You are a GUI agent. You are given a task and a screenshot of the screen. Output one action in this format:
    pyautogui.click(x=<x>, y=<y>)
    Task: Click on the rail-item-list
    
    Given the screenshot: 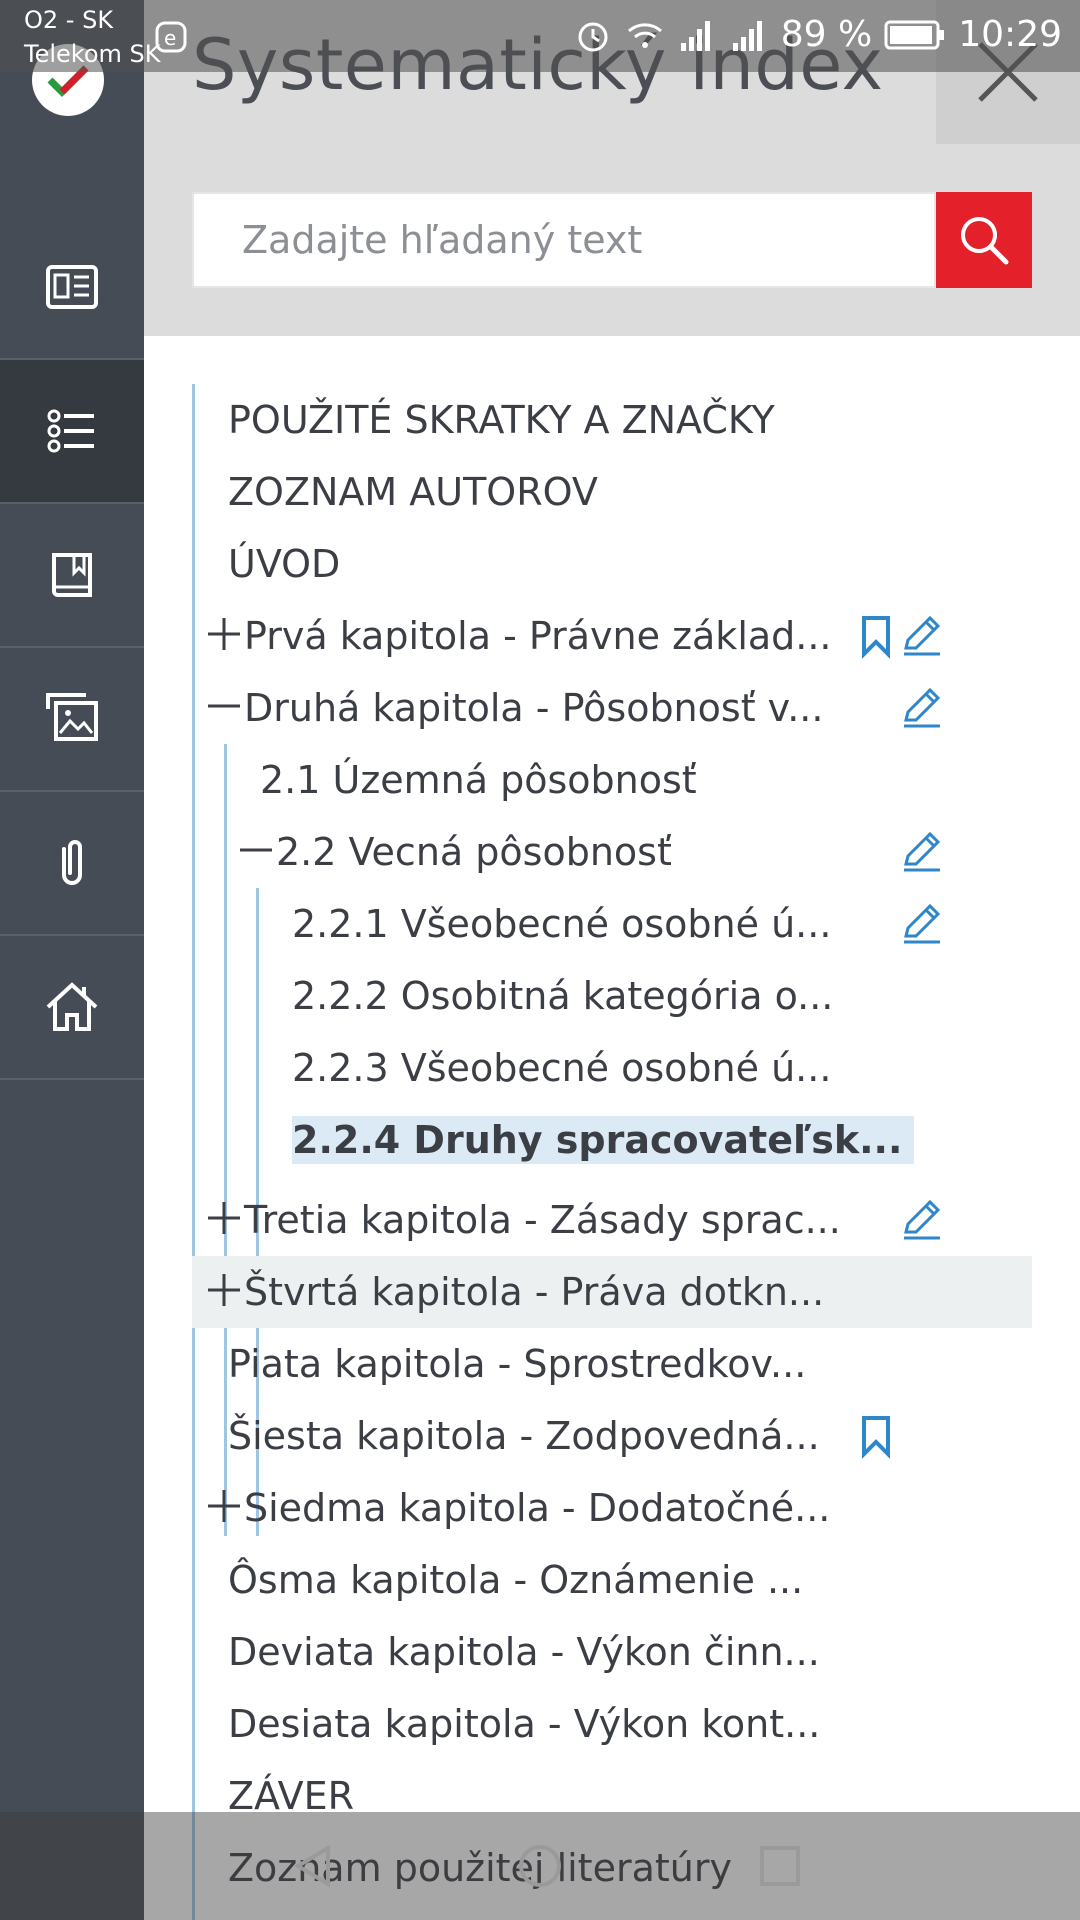 What is the action you would take?
    pyautogui.click(x=72, y=432)
    